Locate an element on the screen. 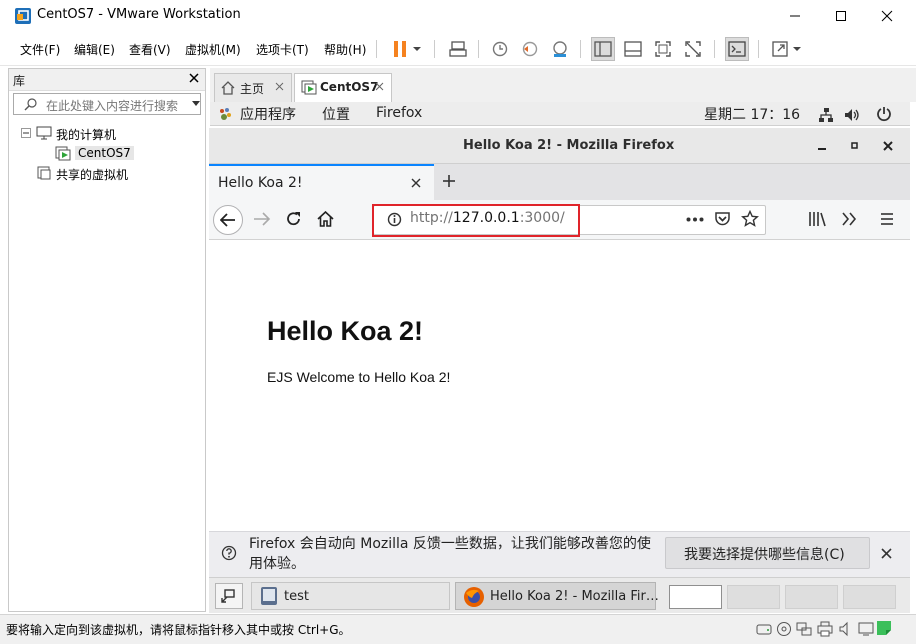 This screenshot has height=644, width=916. close-button is located at coordinates (887, 16).